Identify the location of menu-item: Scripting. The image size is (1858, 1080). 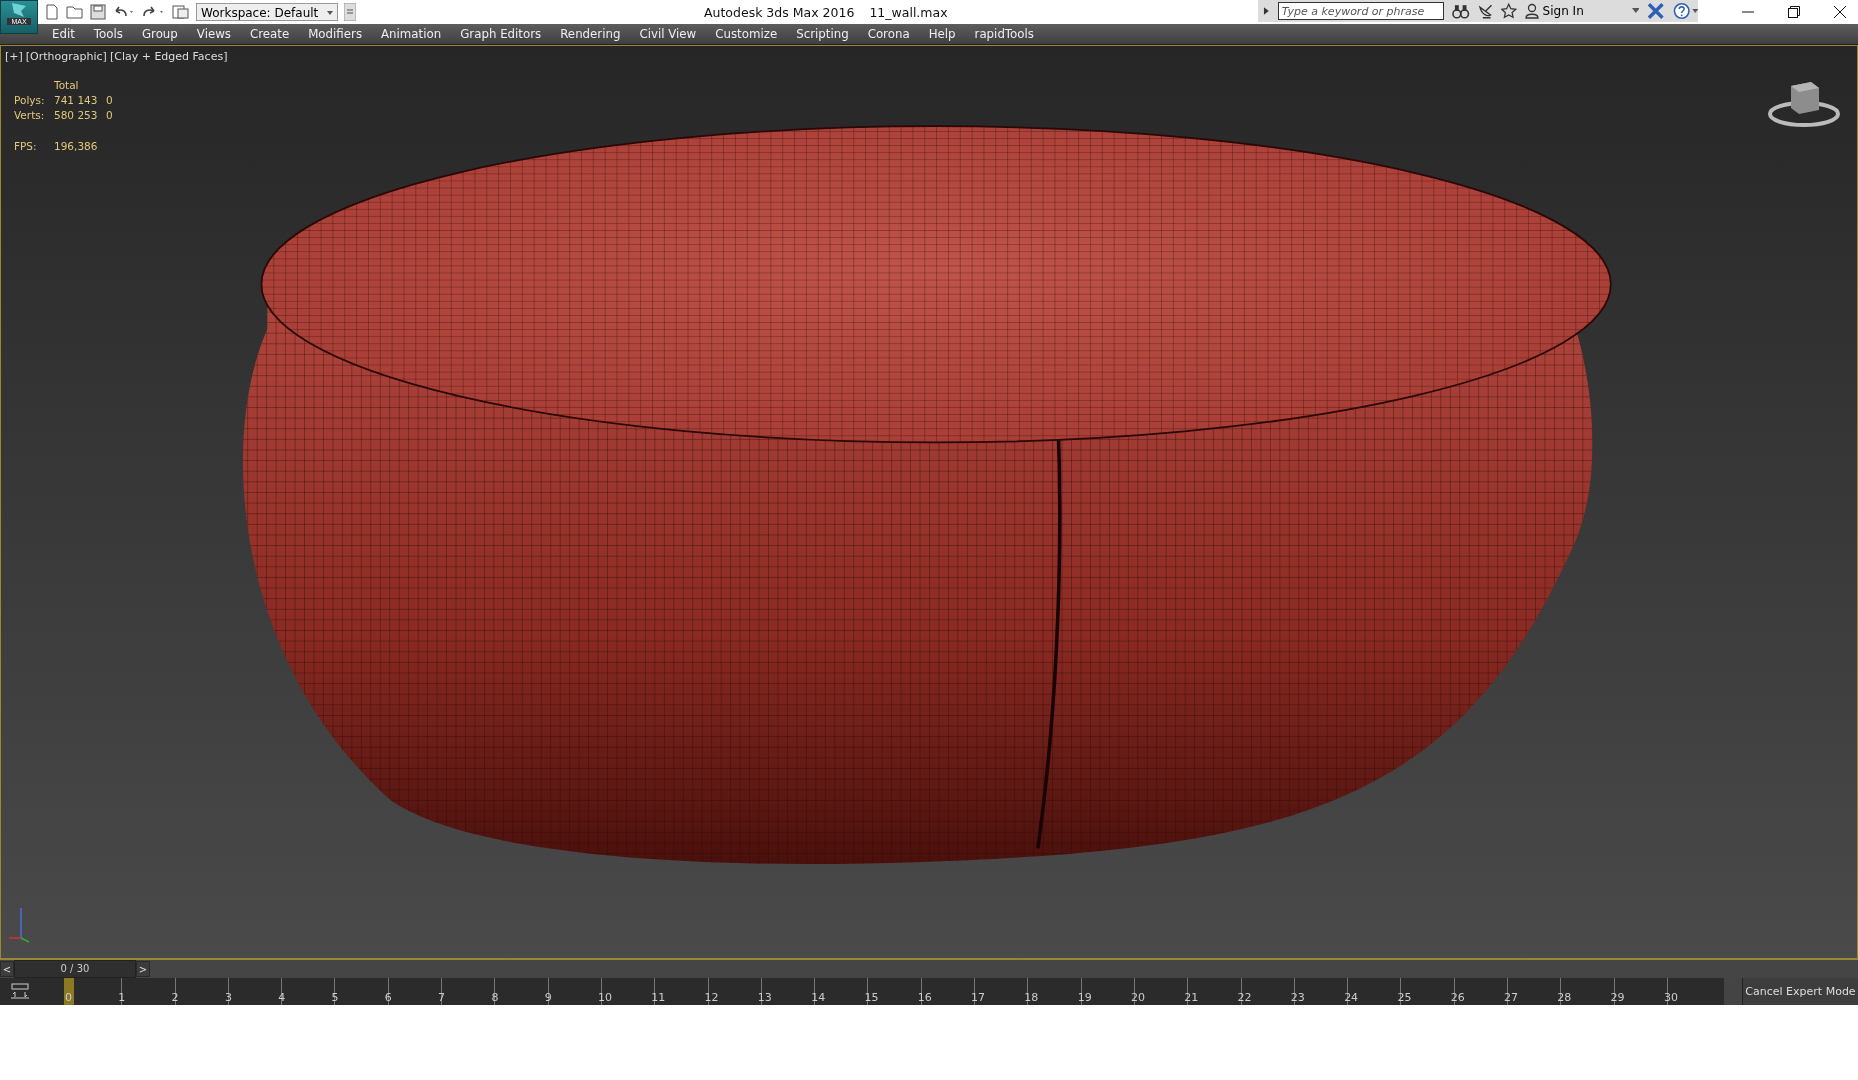
(822, 34).